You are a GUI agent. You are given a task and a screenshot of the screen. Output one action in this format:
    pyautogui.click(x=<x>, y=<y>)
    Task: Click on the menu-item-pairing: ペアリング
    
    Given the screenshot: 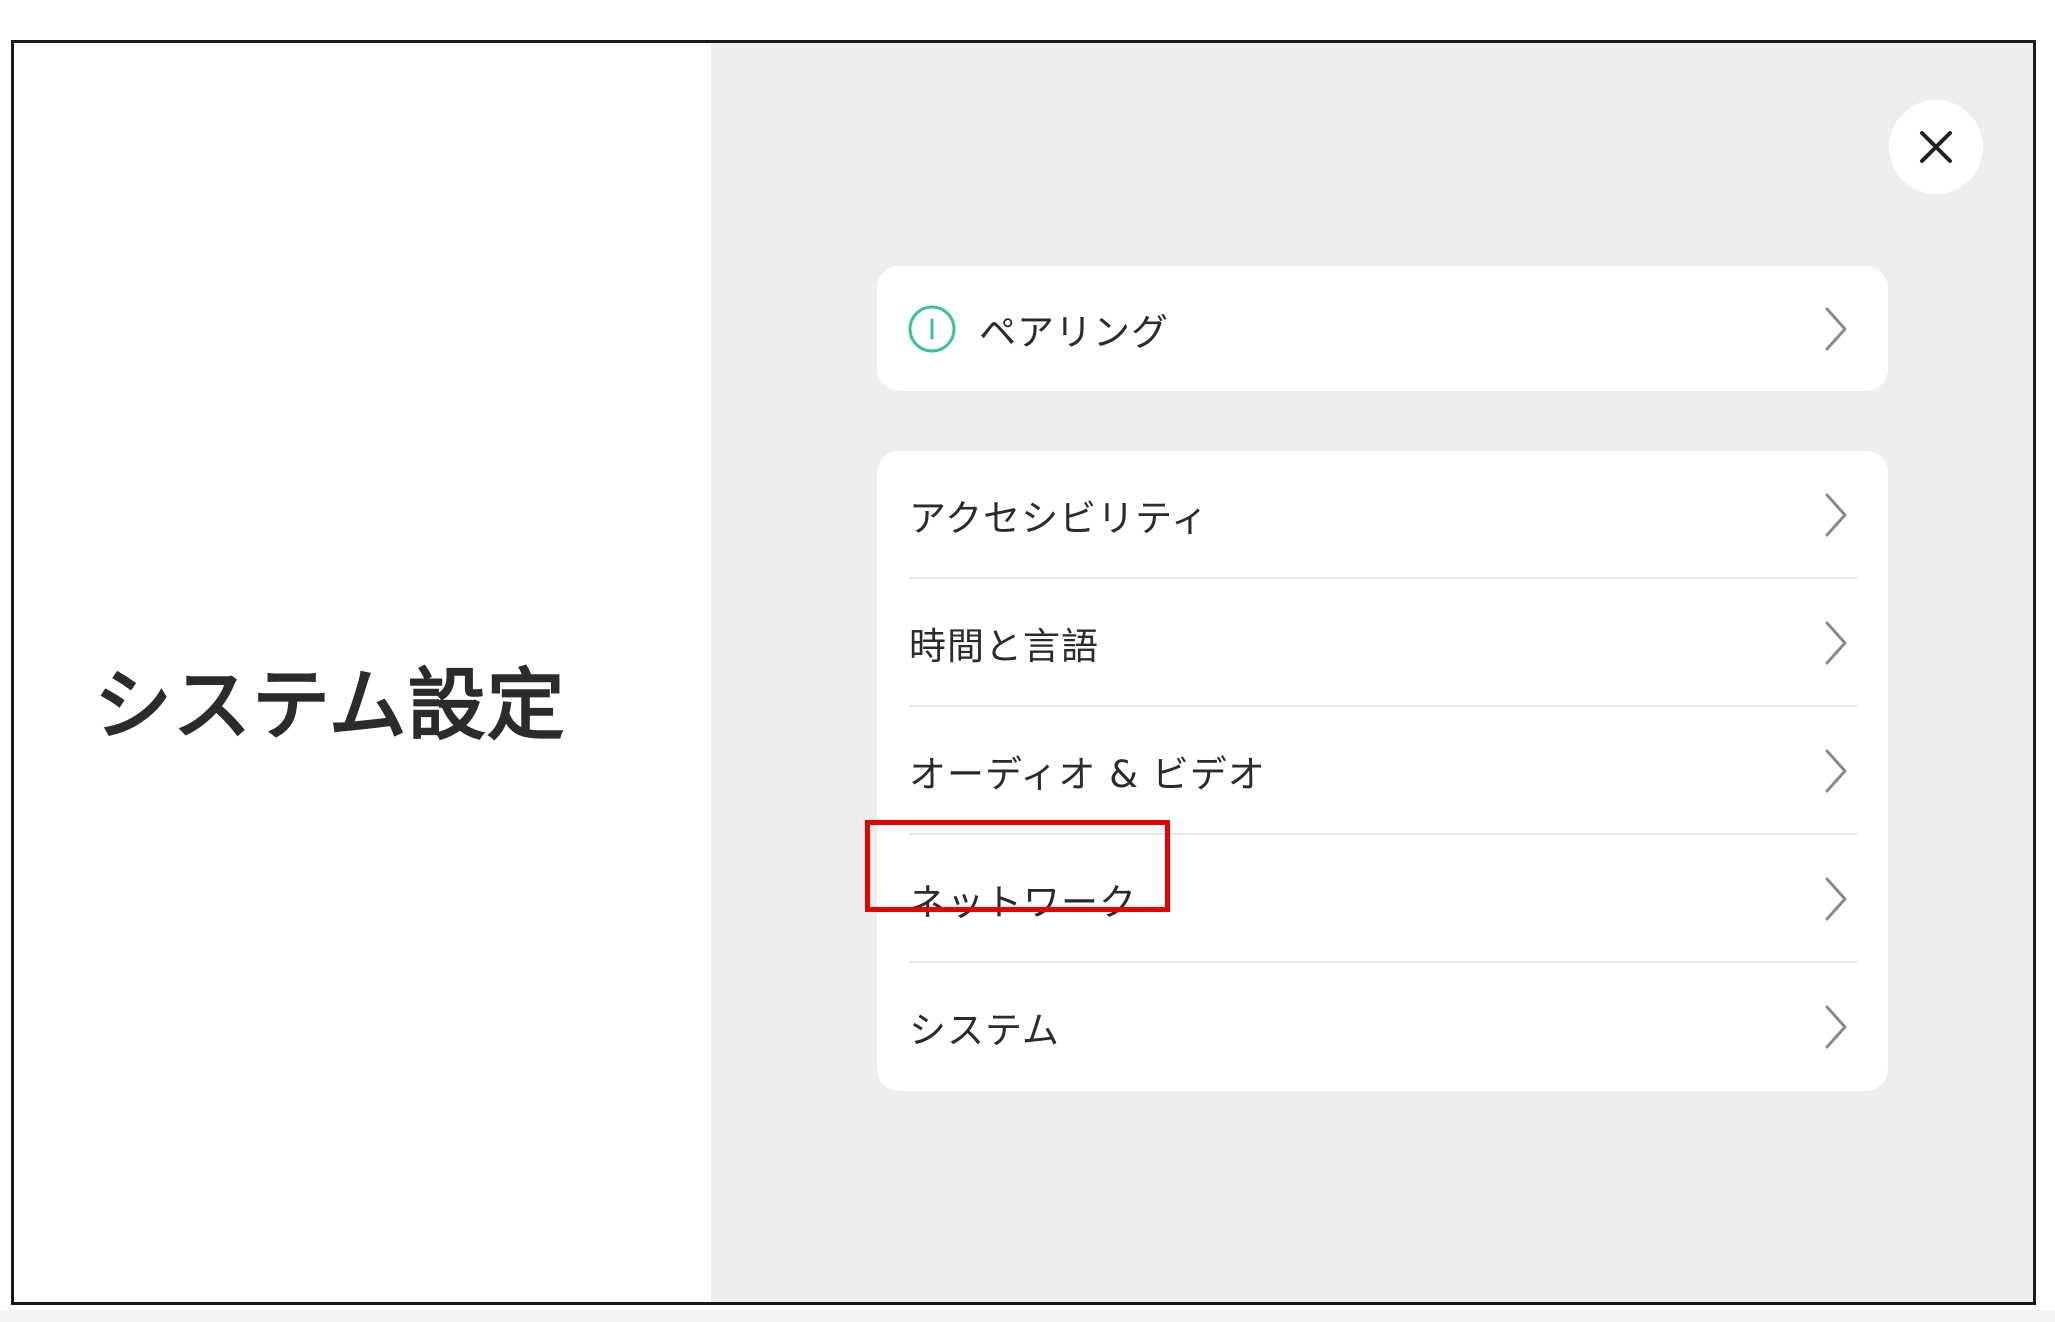 What is the action you would take?
    pyautogui.click(x=1382, y=328)
    